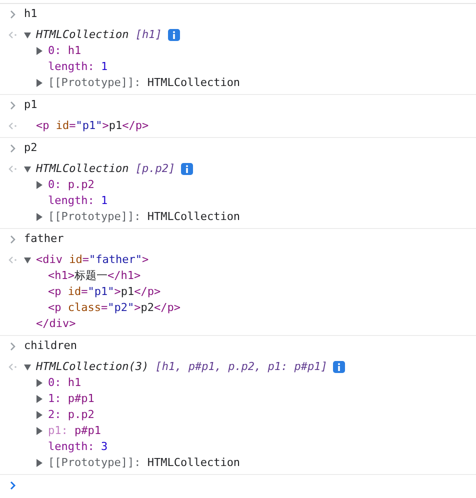  Describe the element at coordinates (74, 430) in the screenshot. I see `property-line: p1: p#p1` at that location.